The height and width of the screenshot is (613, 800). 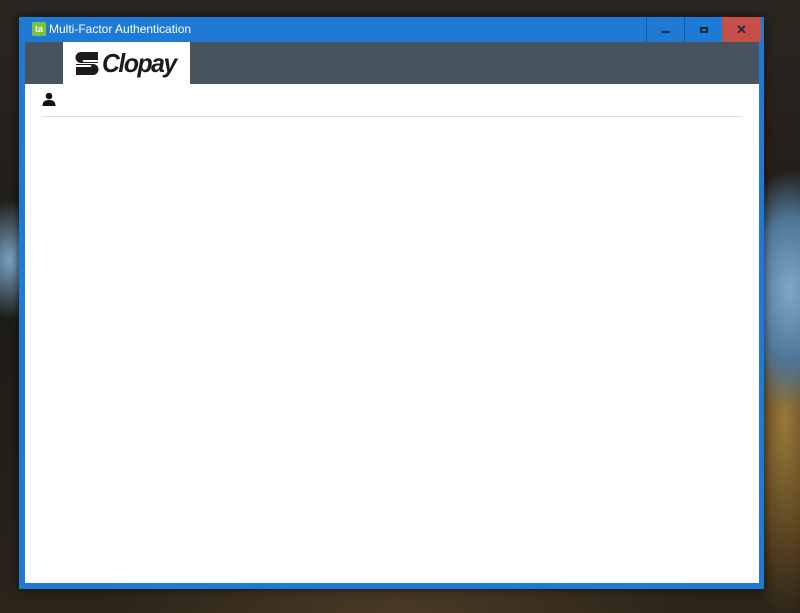 I want to click on user-icon, so click(x=49, y=99).